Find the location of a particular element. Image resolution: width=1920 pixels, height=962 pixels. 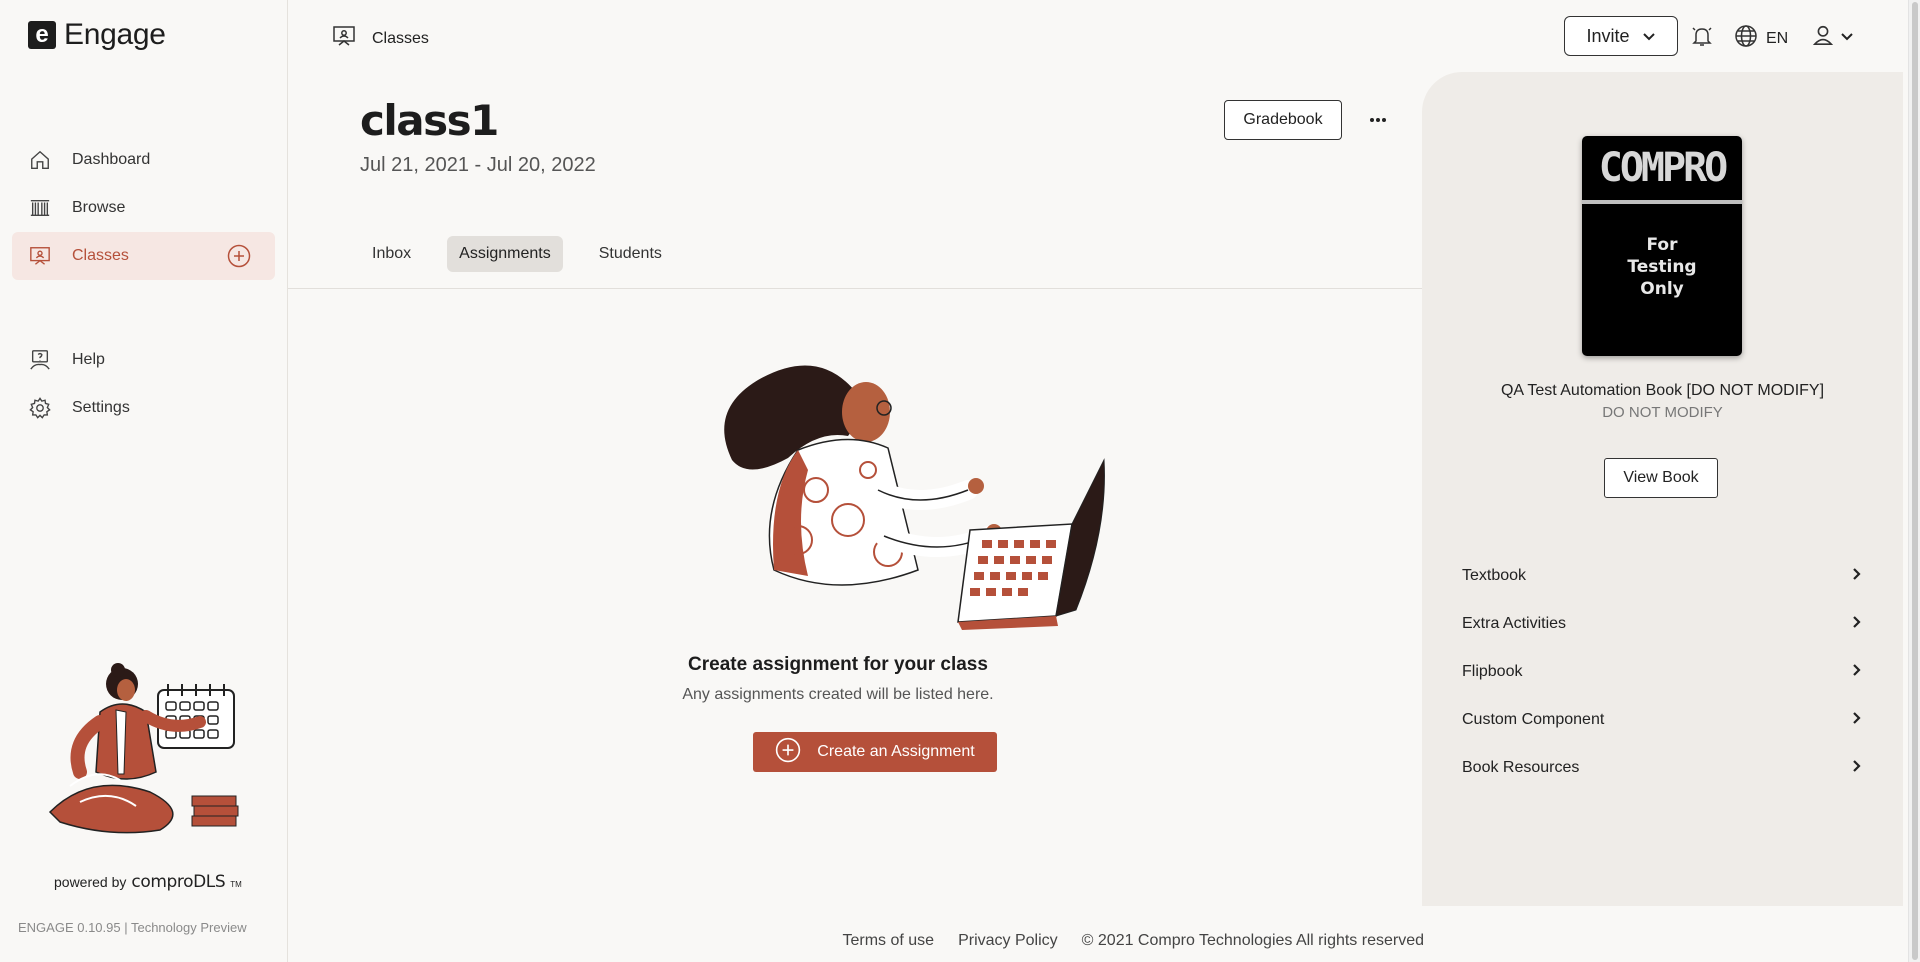

book-title: QA Test Automation Book [DO NOT MODIFY] is located at coordinates (1662, 390).